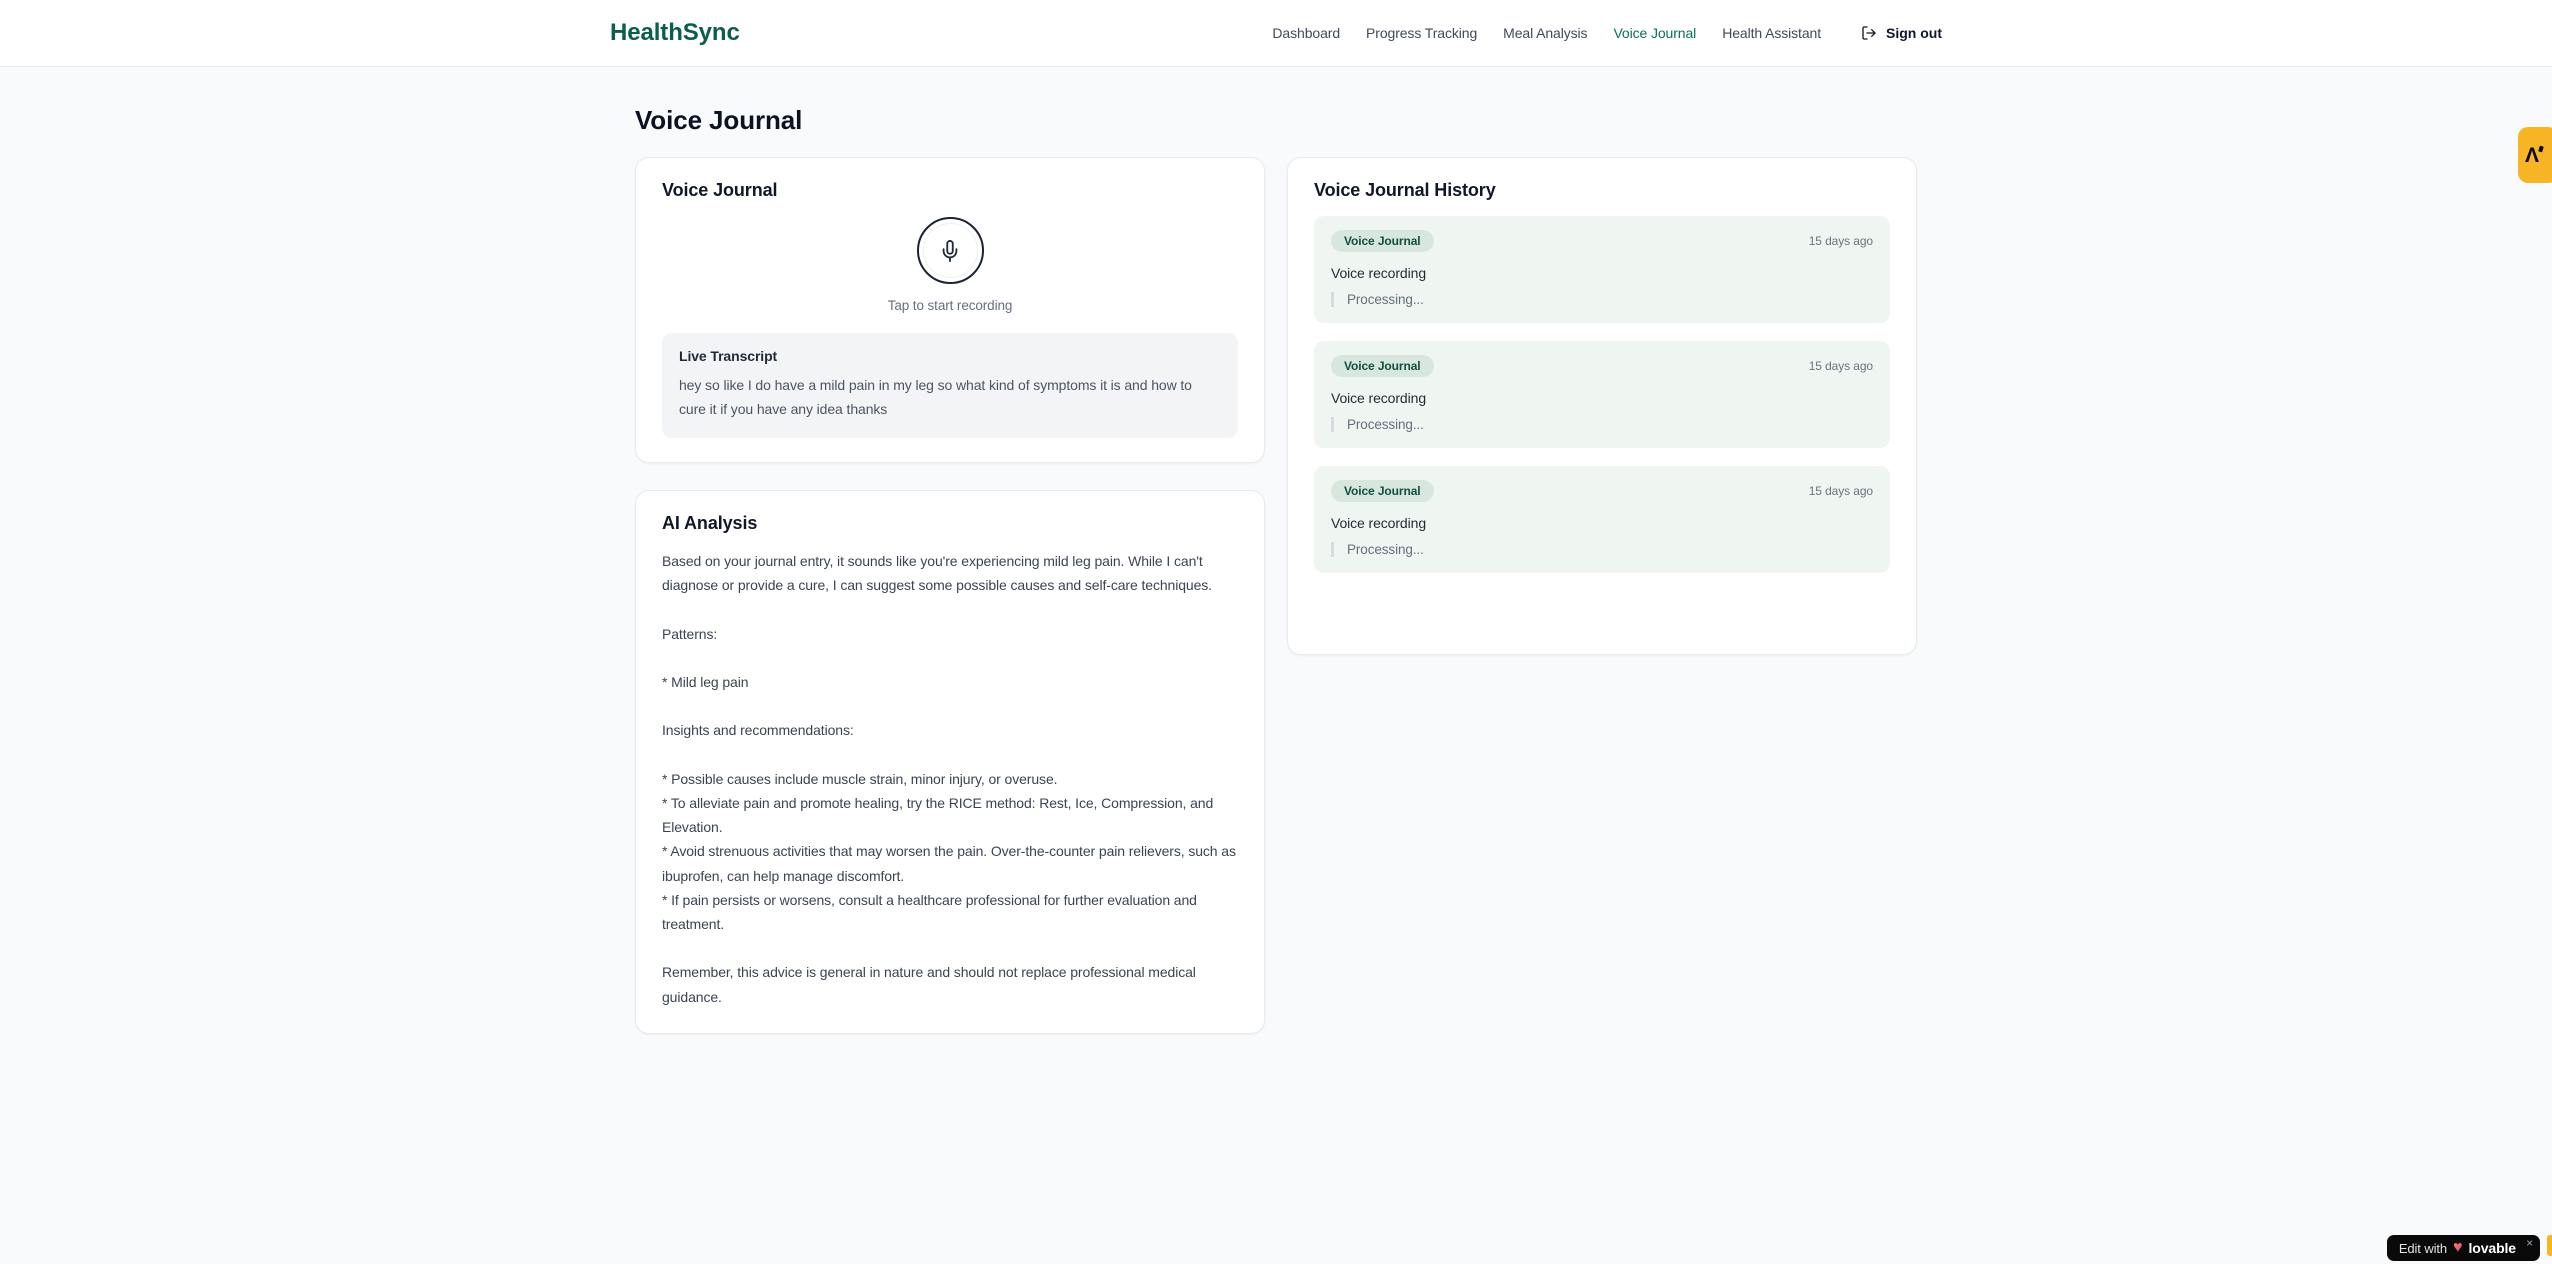 This screenshot has height=1264, width=2552. I want to click on extension-side-badge: Λ, so click(2535, 155).